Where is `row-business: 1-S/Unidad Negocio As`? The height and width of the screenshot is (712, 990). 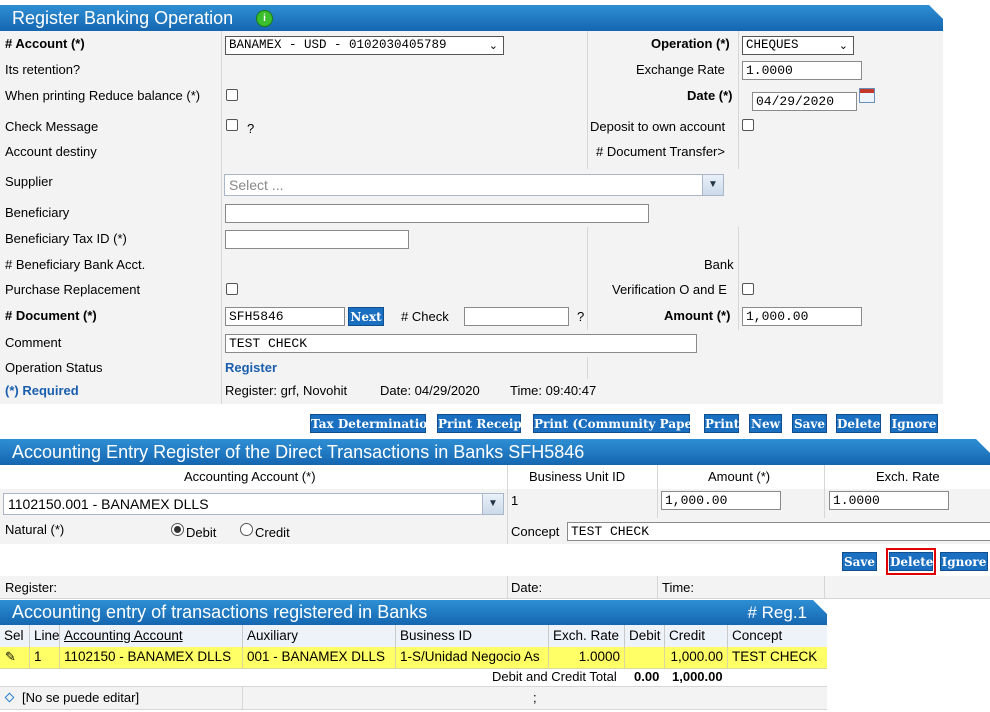 row-business: 1-S/Unidad Negocio As is located at coordinates (472, 657).